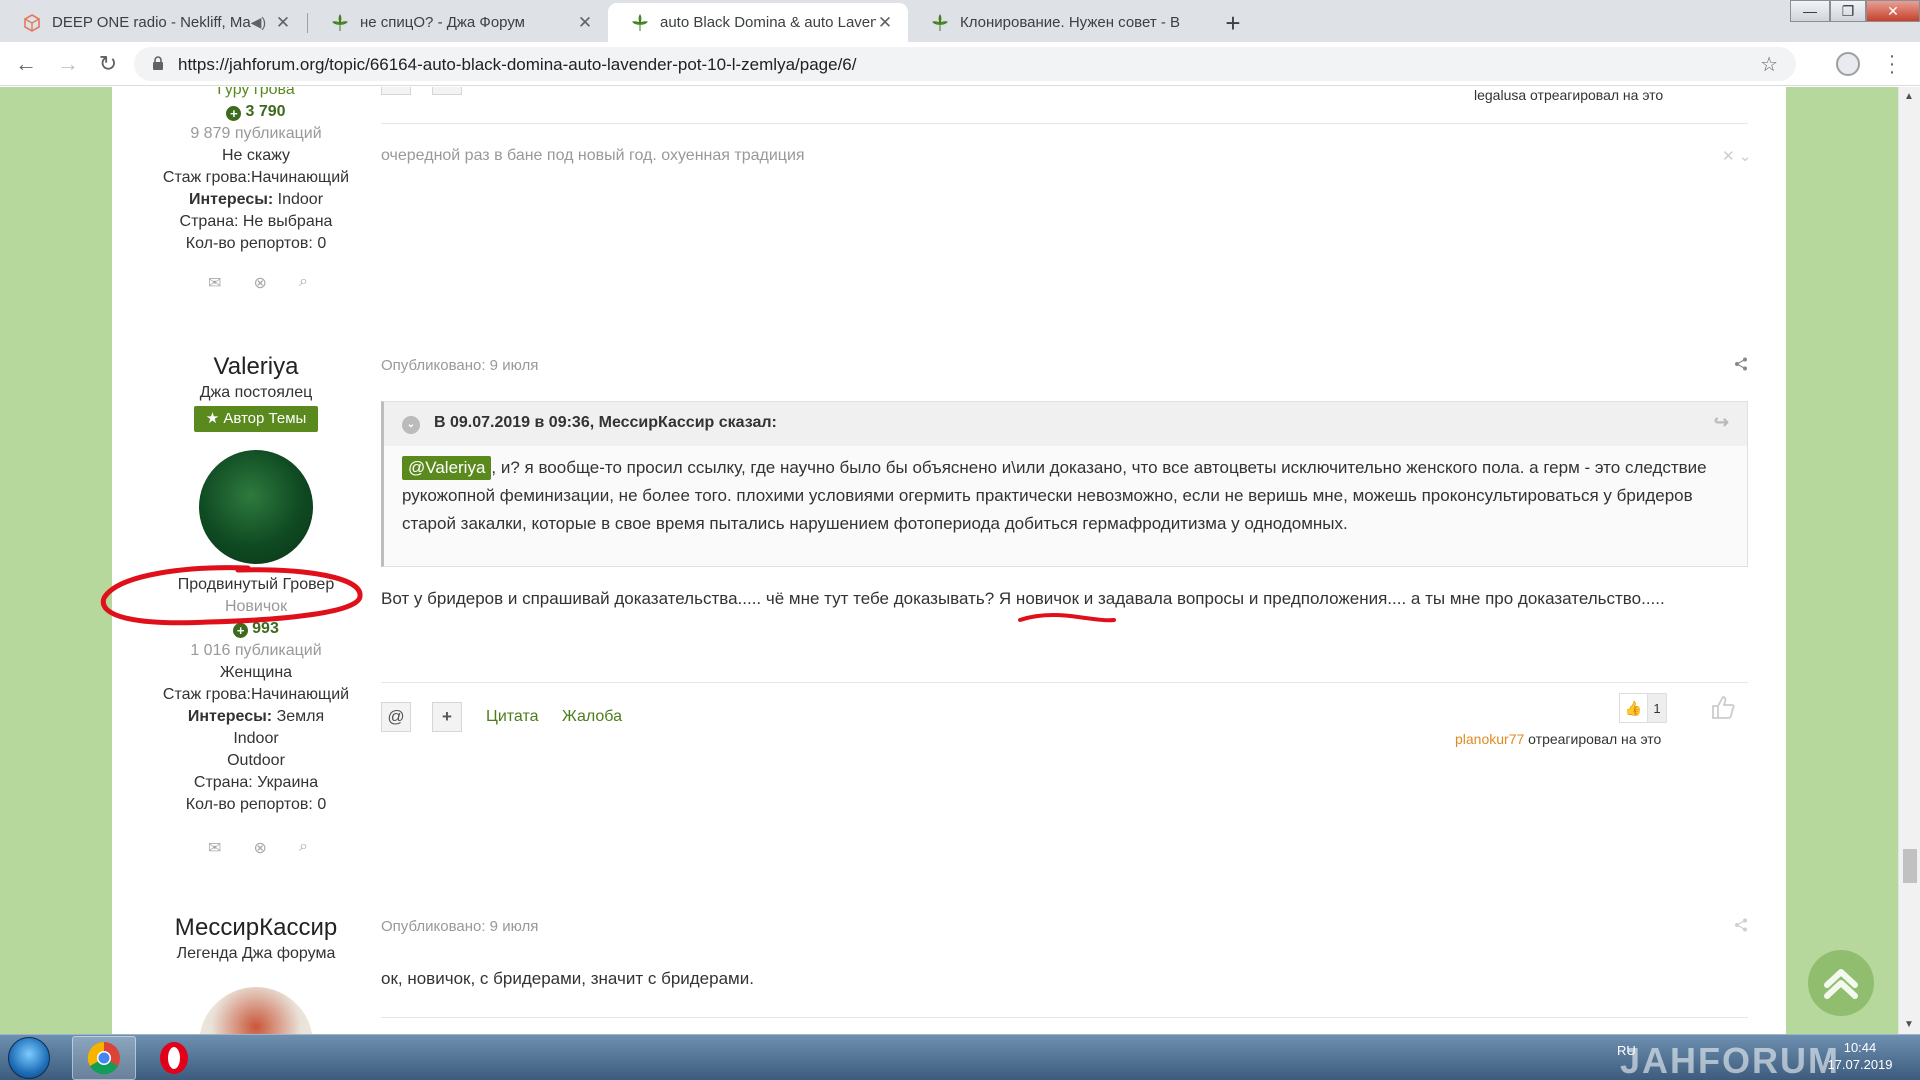 The width and height of the screenshot is (1920, 1080). I want to click on thumbs-up-icon: 👍, so click(1634, 708).